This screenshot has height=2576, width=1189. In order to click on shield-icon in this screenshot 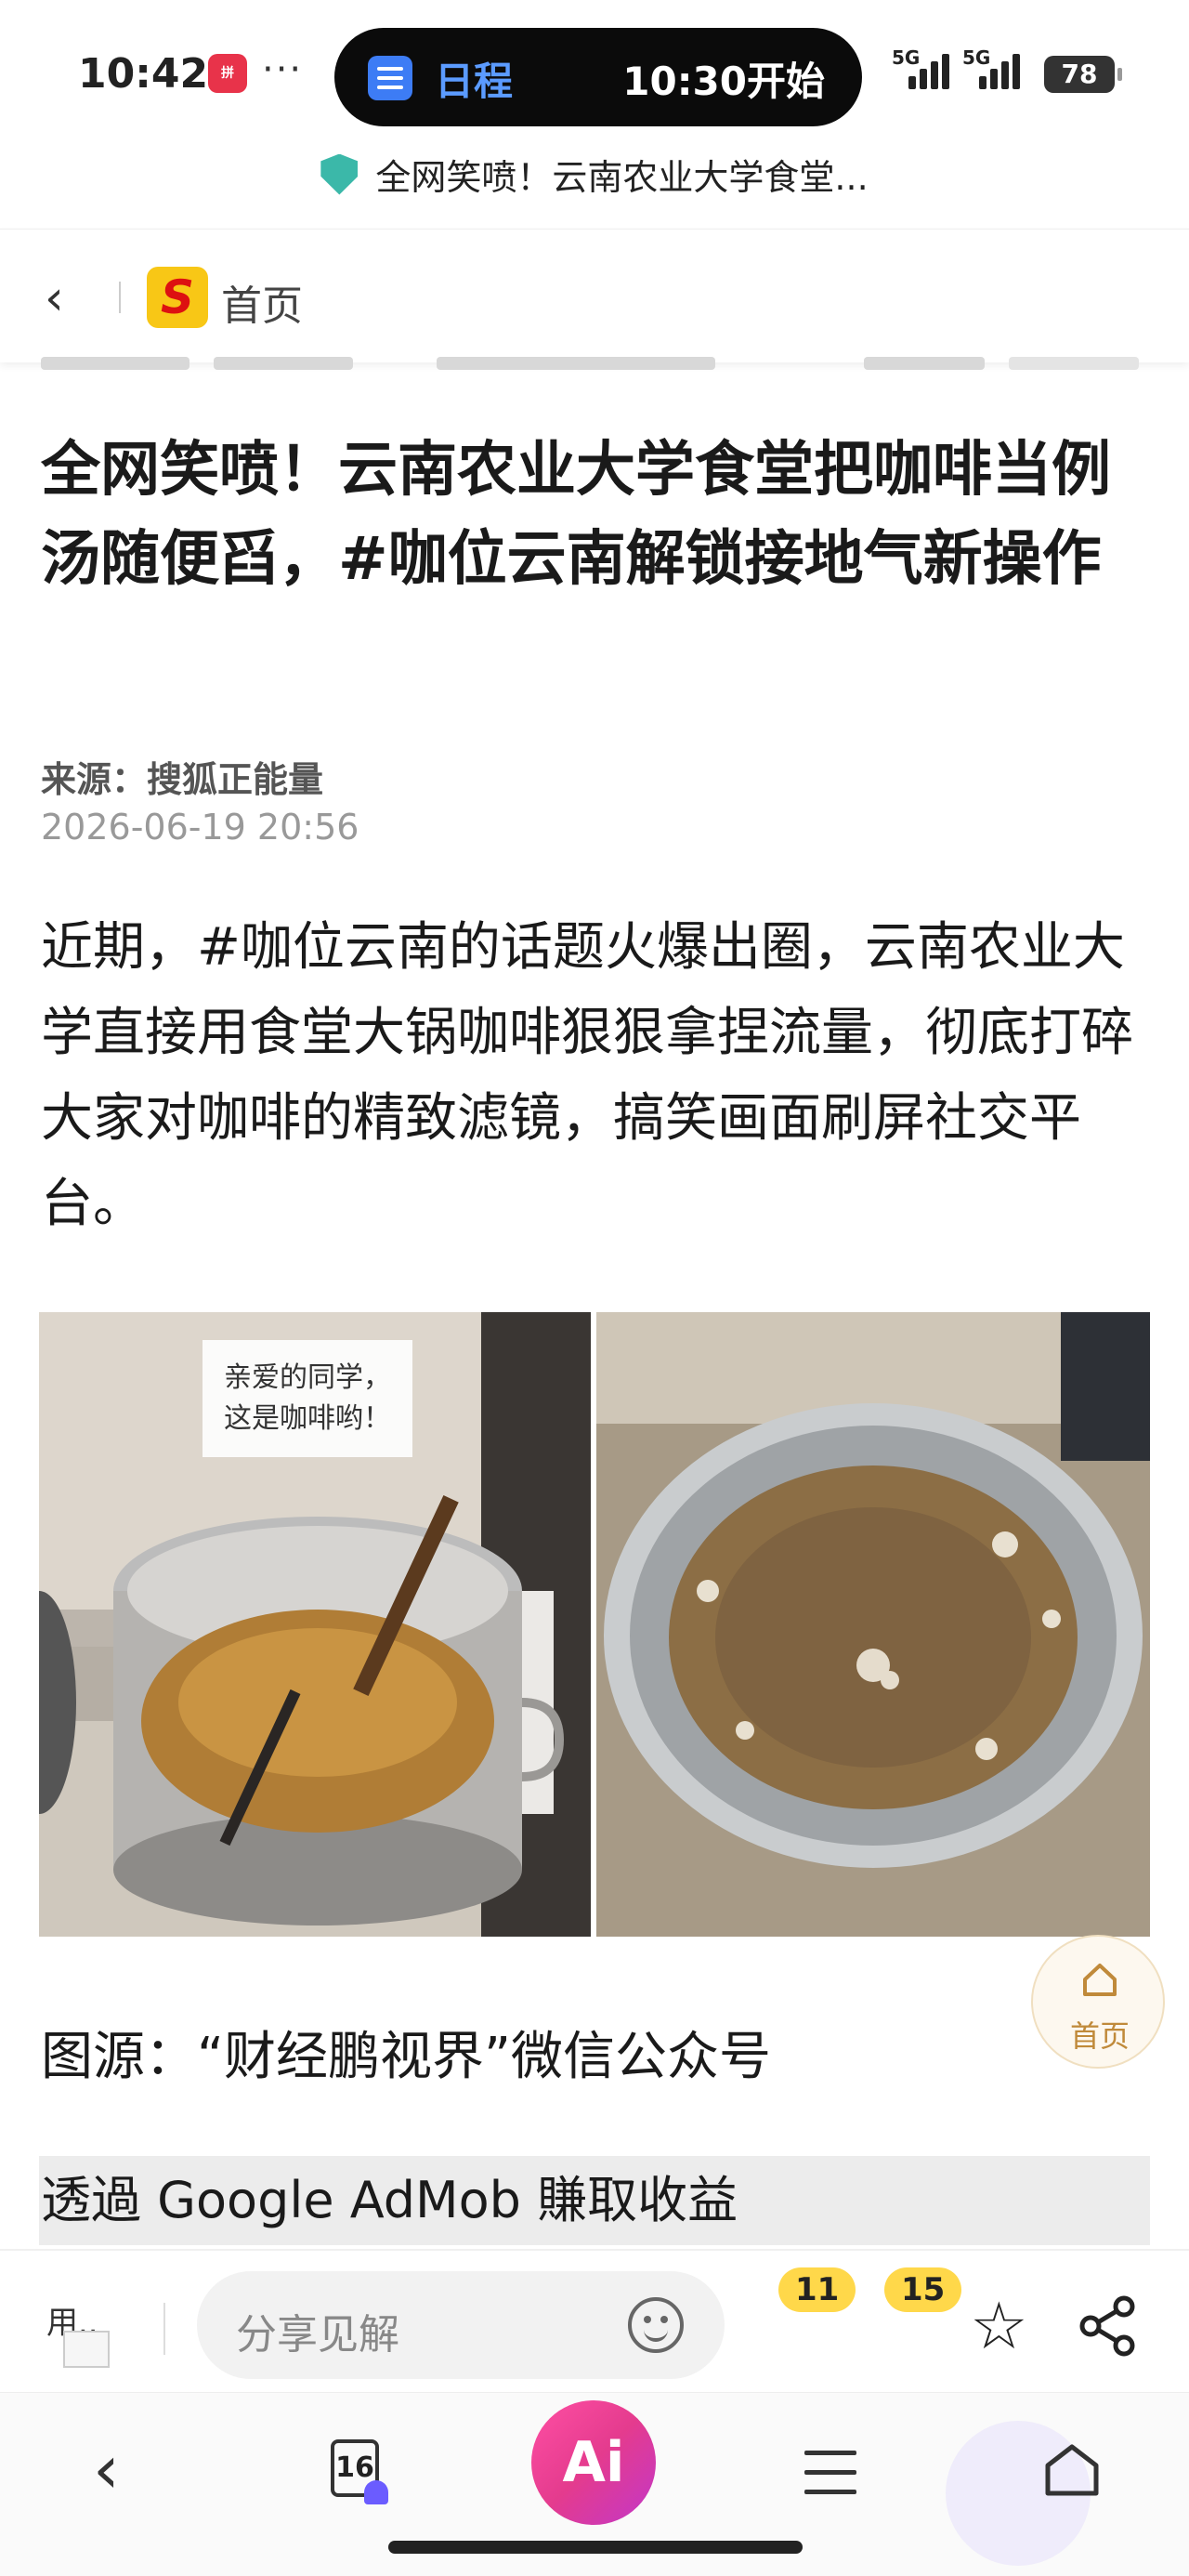, I will do `click(339, 174)`.